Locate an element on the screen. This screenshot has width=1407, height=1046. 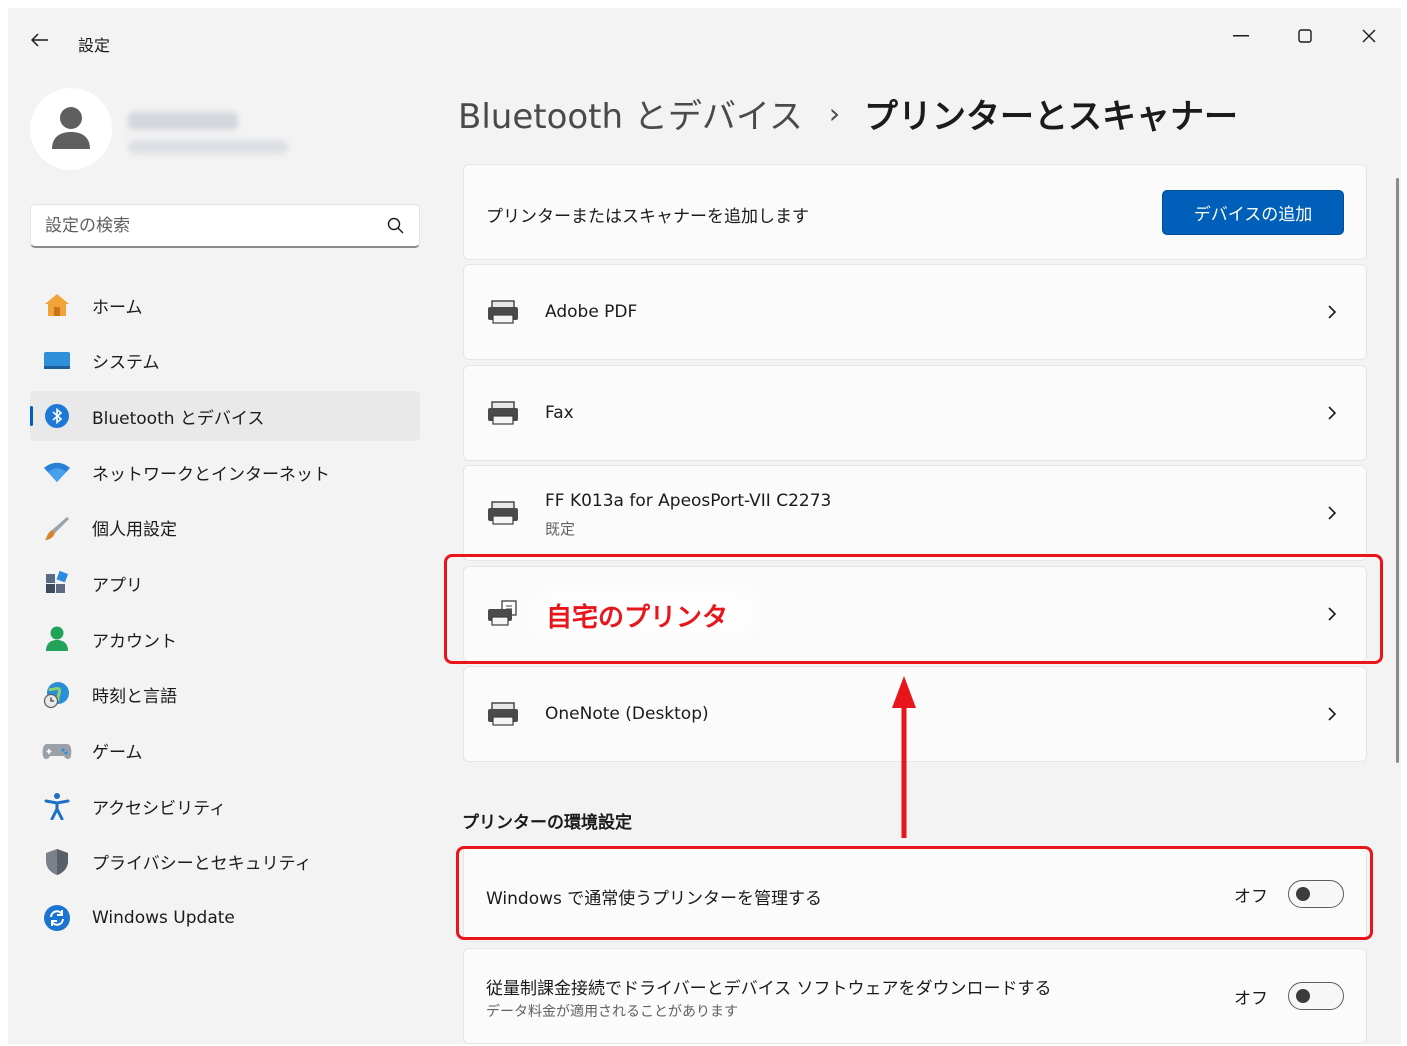
sidebar-item-label: アクセシビリティ is located at coordinates (159, 808).